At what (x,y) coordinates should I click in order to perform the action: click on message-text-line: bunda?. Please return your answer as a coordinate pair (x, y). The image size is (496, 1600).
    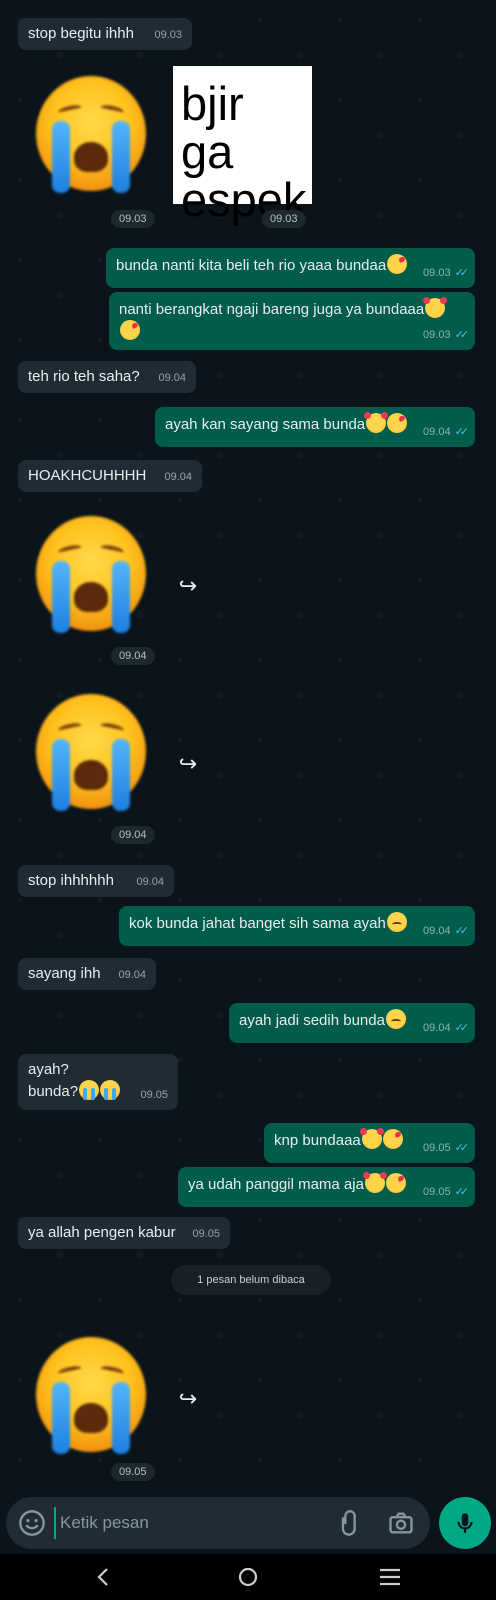
    Looking at the image, I should click on (53, 1091).